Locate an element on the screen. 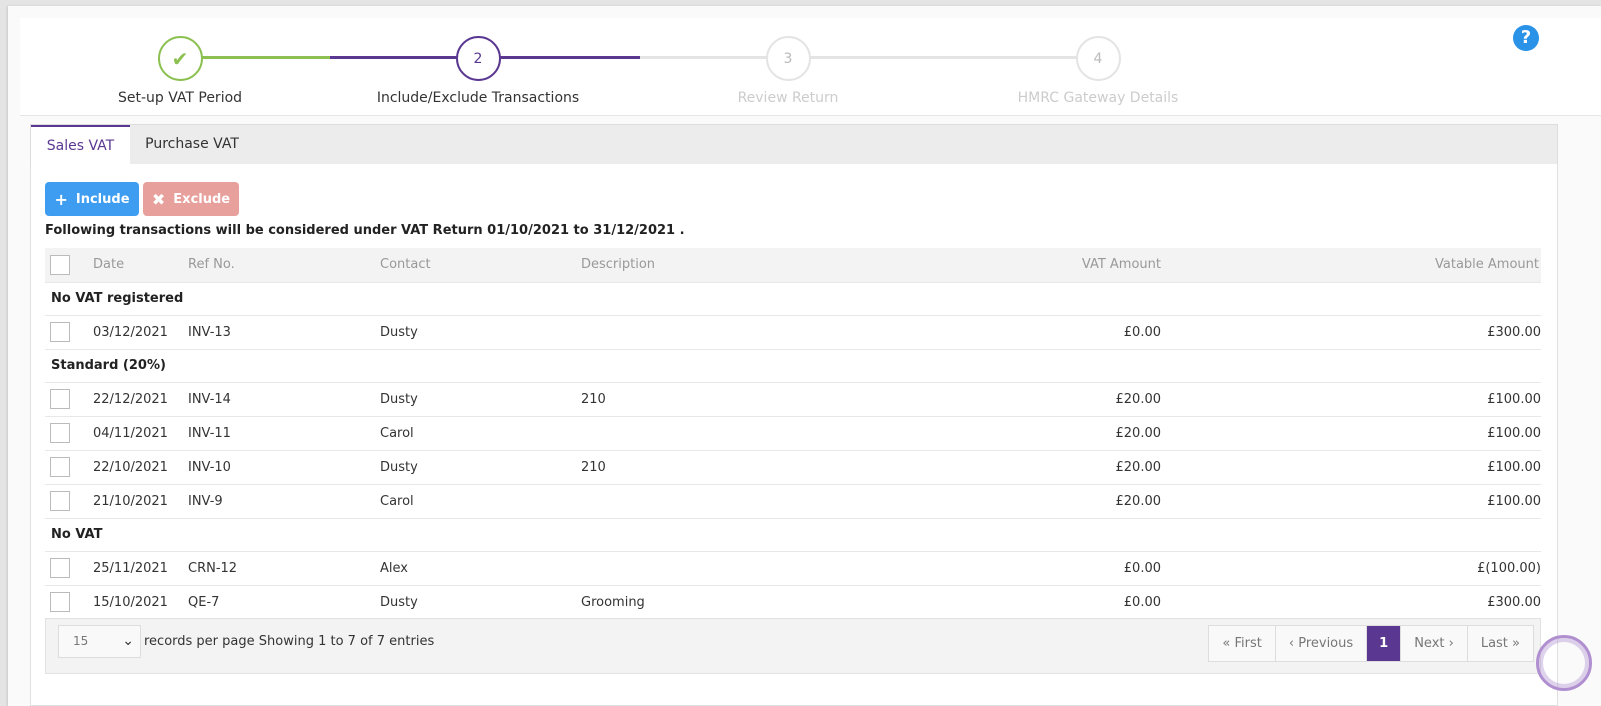  table-row: 03/12/2021 INV-13 Dusty £0.00 £300.00 is located at coordinates (793, 331).